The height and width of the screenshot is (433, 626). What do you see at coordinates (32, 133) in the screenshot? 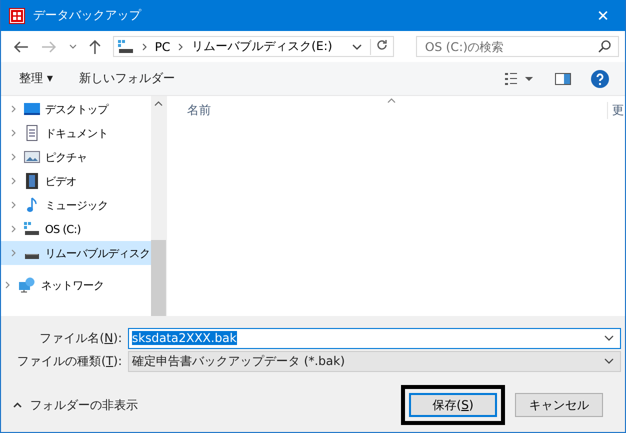
I see `document-icon` at bounding box center [32, 133].